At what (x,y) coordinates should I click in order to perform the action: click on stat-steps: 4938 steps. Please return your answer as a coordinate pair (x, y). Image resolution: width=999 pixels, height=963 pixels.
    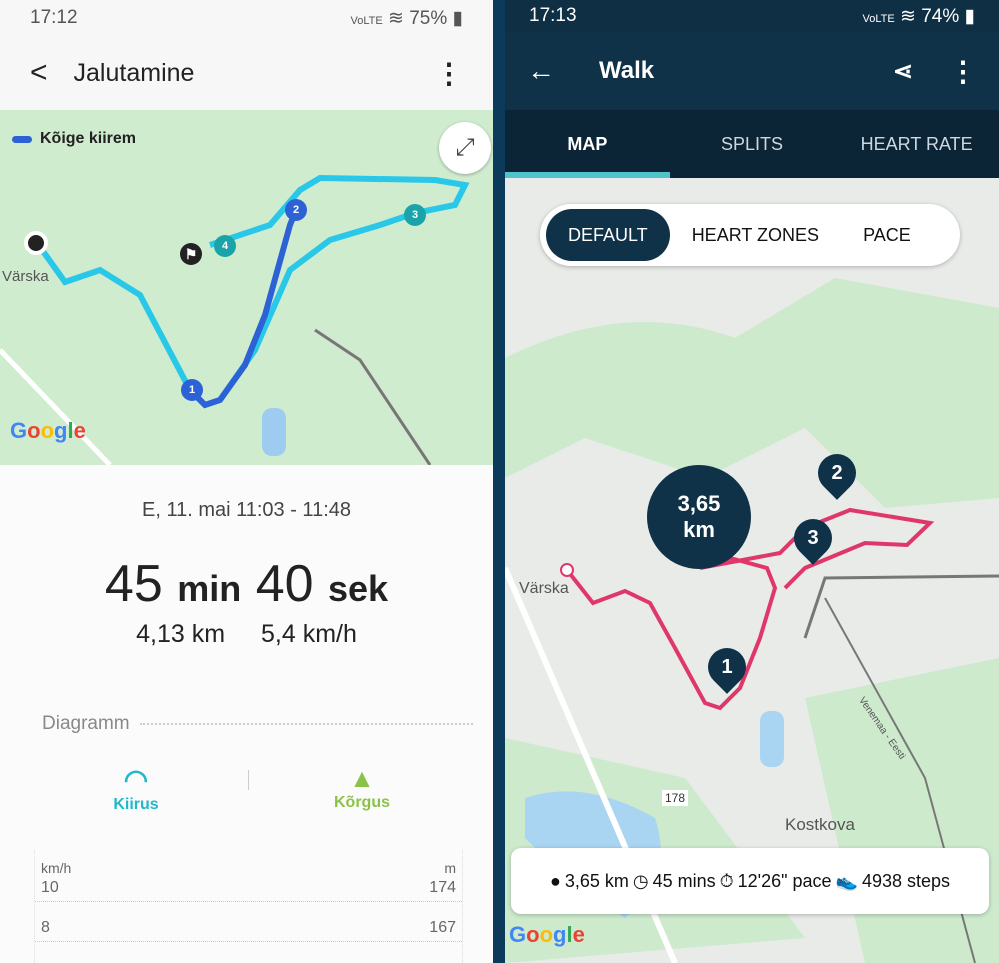
    Looking at the image, I should click on (906, 880).